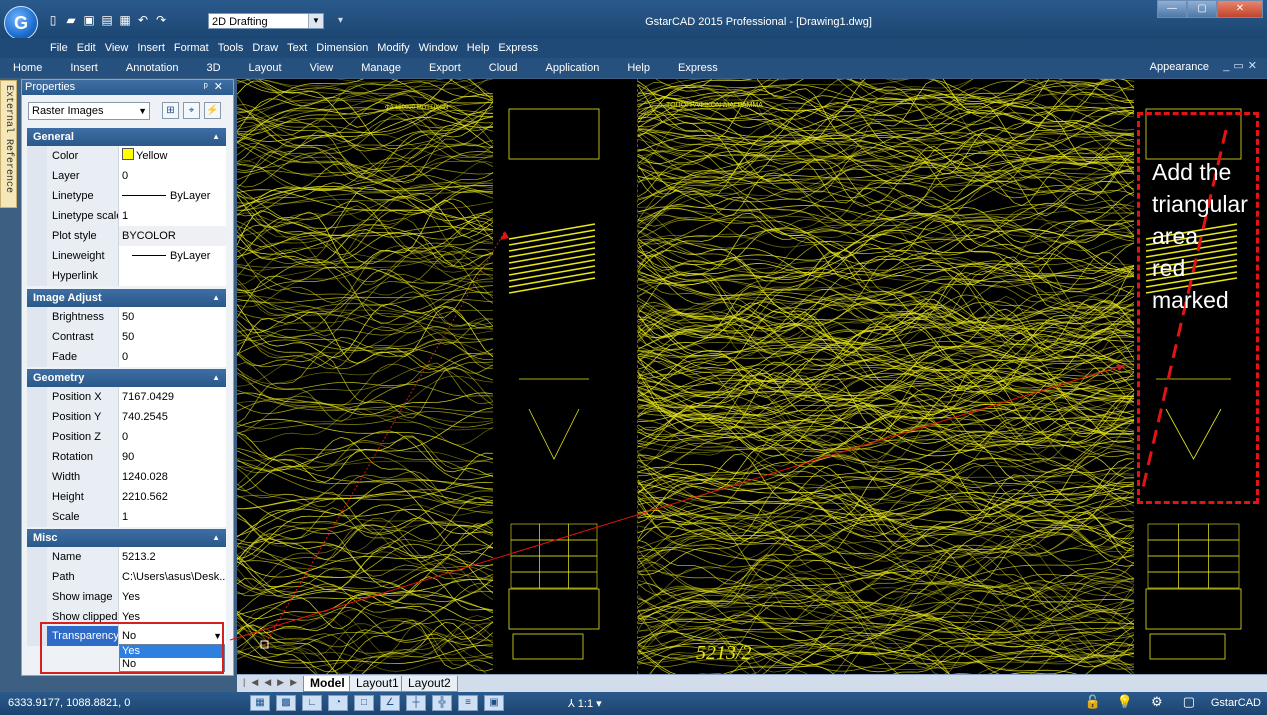  Describe the element at coordinates (1179, 67) in the screenshot. I see `appearance-menu: Appearance` at that location.